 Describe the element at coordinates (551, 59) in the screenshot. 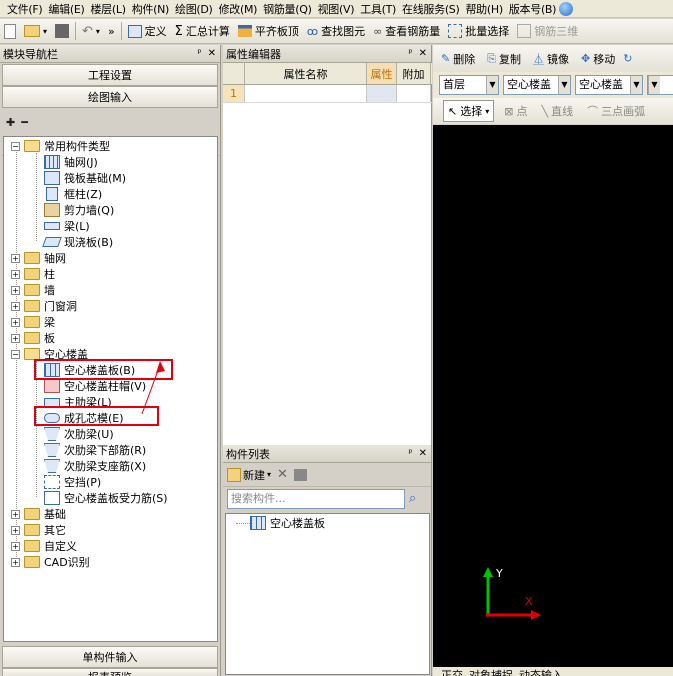

I see `mirror-button: ⏅ 镜像` at that location.